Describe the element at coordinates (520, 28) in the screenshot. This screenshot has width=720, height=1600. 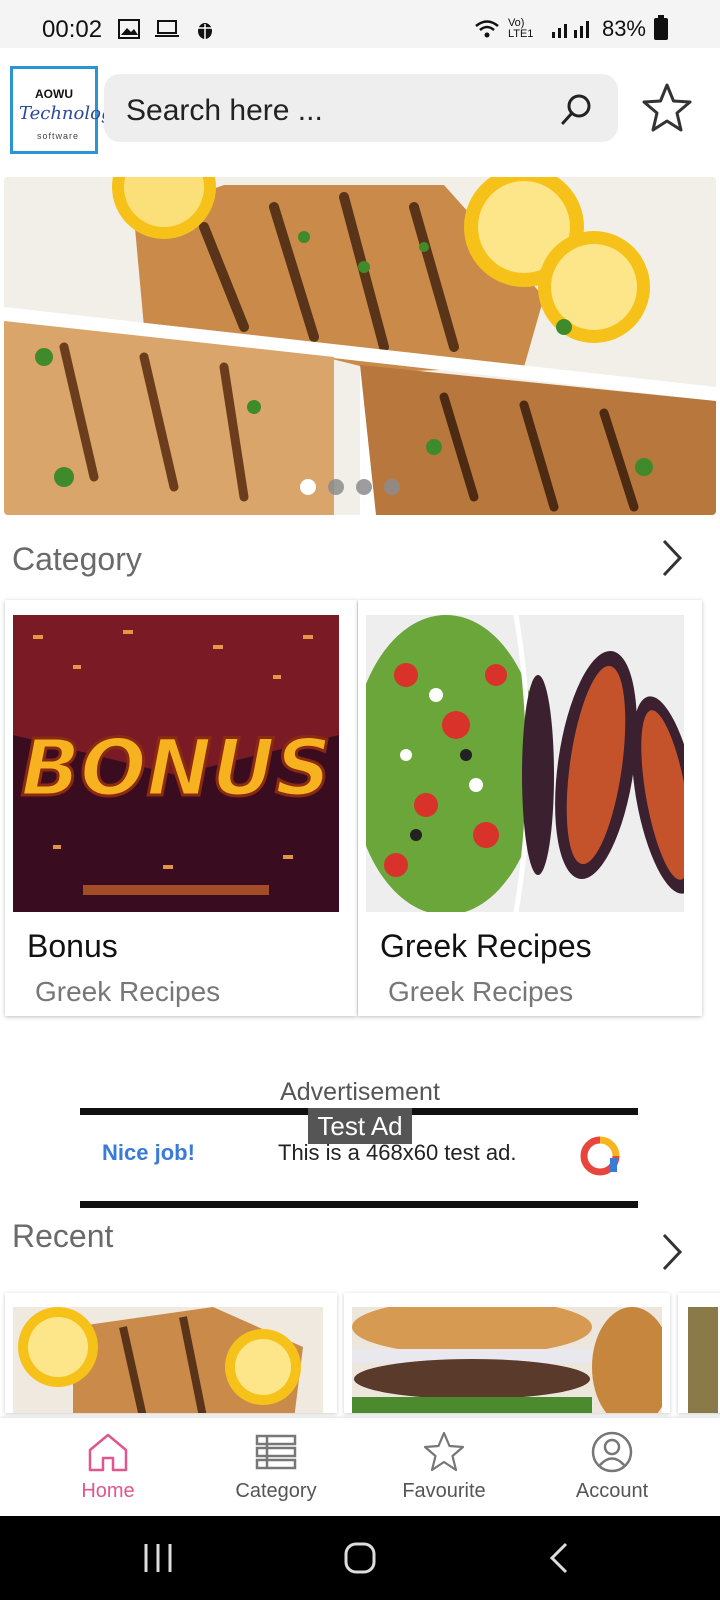
I see `network-label: Vo) LTE1` at that location.